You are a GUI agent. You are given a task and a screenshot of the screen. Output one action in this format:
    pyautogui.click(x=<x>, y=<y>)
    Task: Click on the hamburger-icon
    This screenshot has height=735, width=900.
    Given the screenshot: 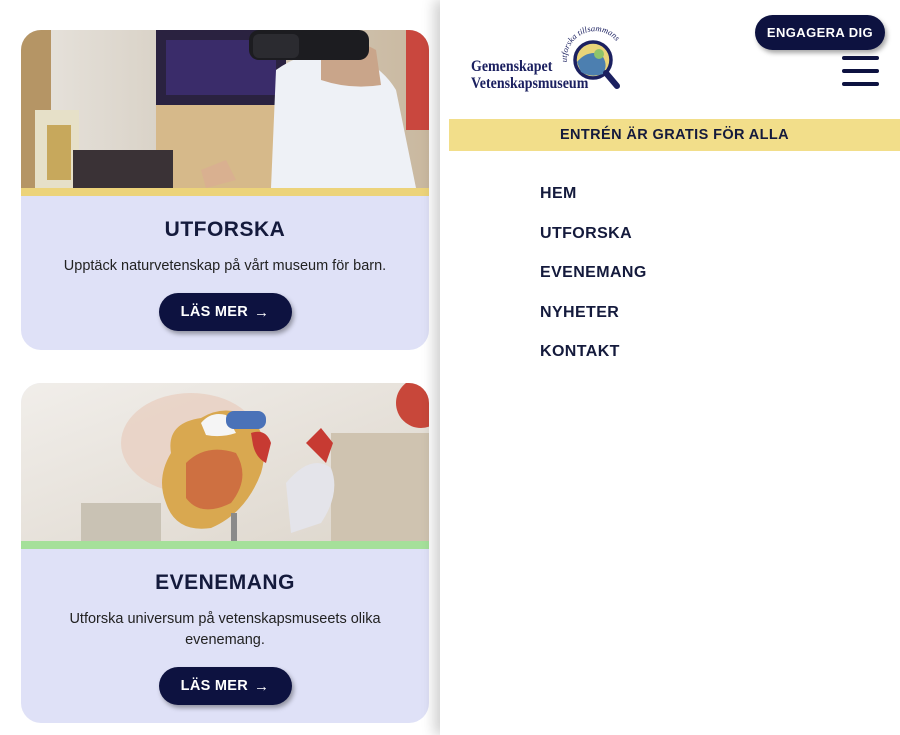 What is the action you would take?
    pyautogui.click(x=860, y=72)
    